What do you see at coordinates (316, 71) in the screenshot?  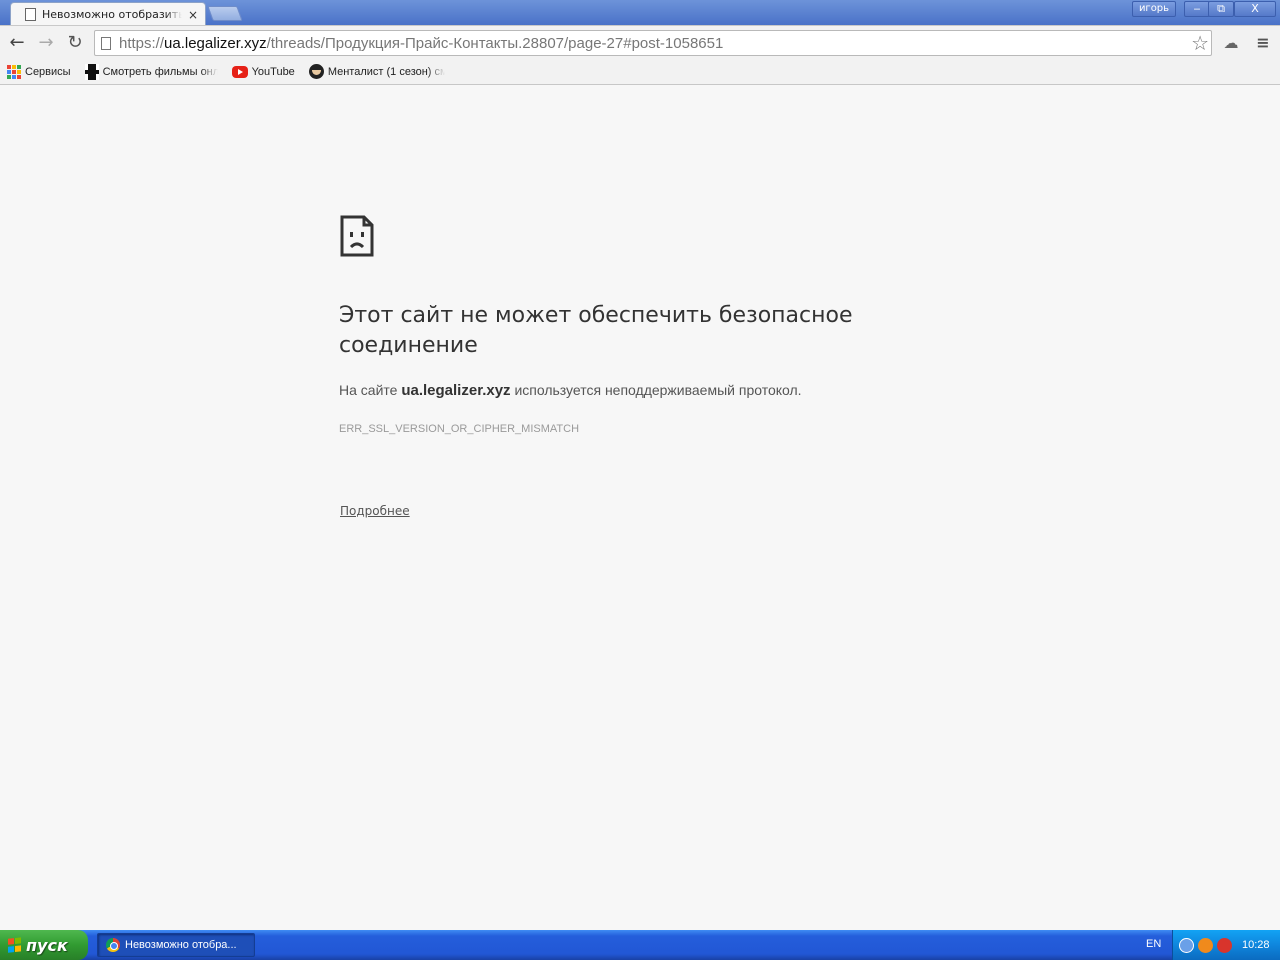 I see `face-icon` at bounding box center [316, 71].